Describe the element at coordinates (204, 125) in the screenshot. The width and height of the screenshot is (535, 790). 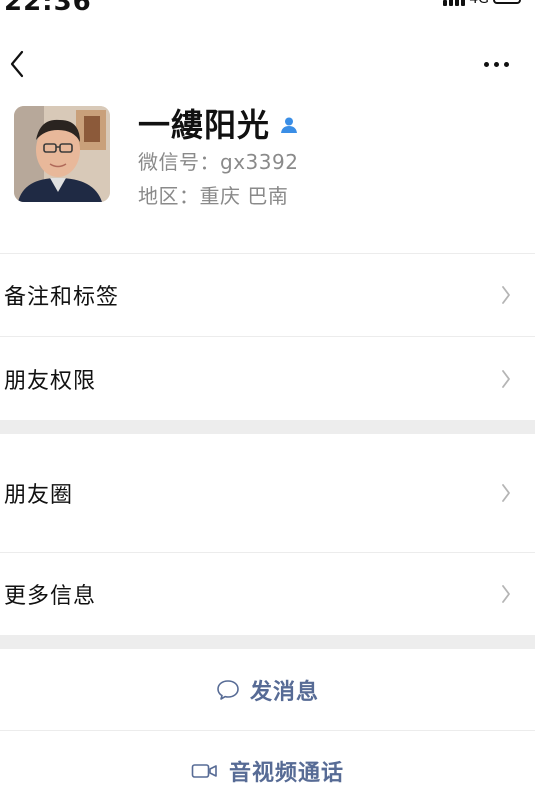
I see `profile-name: 一縷阳光` at that location.